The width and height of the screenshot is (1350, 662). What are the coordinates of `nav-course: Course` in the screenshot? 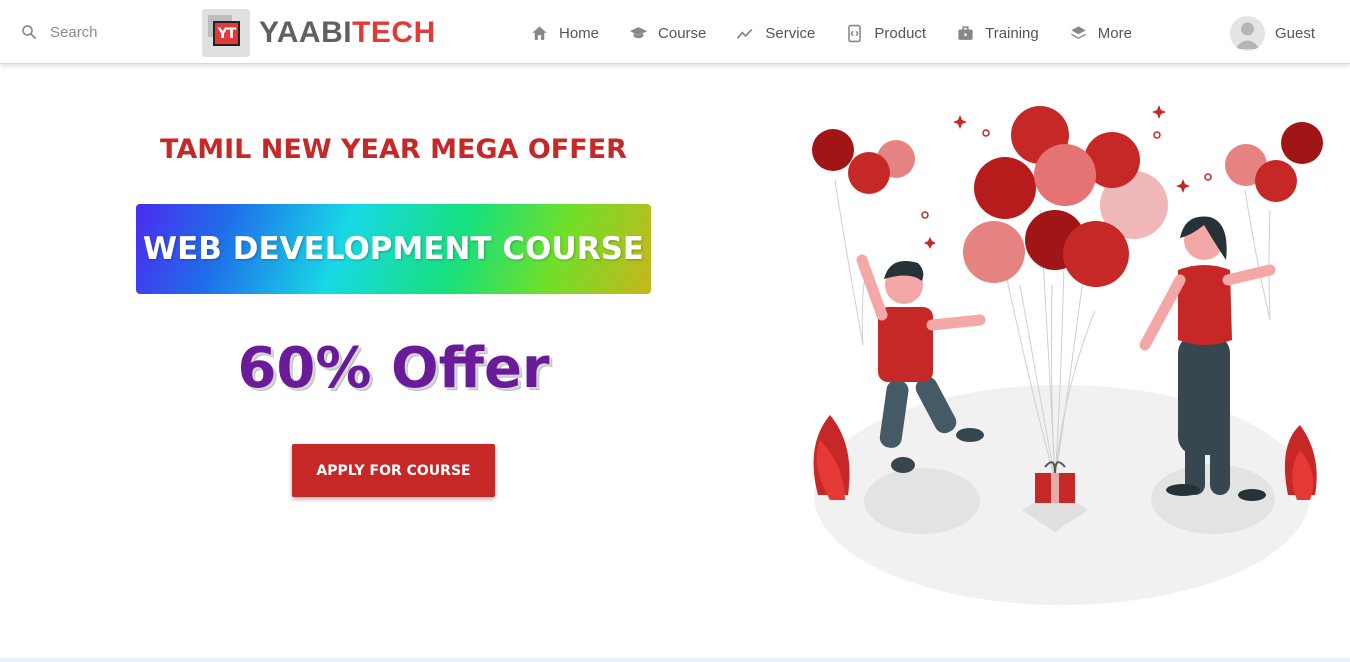 It's located at (667, 33).